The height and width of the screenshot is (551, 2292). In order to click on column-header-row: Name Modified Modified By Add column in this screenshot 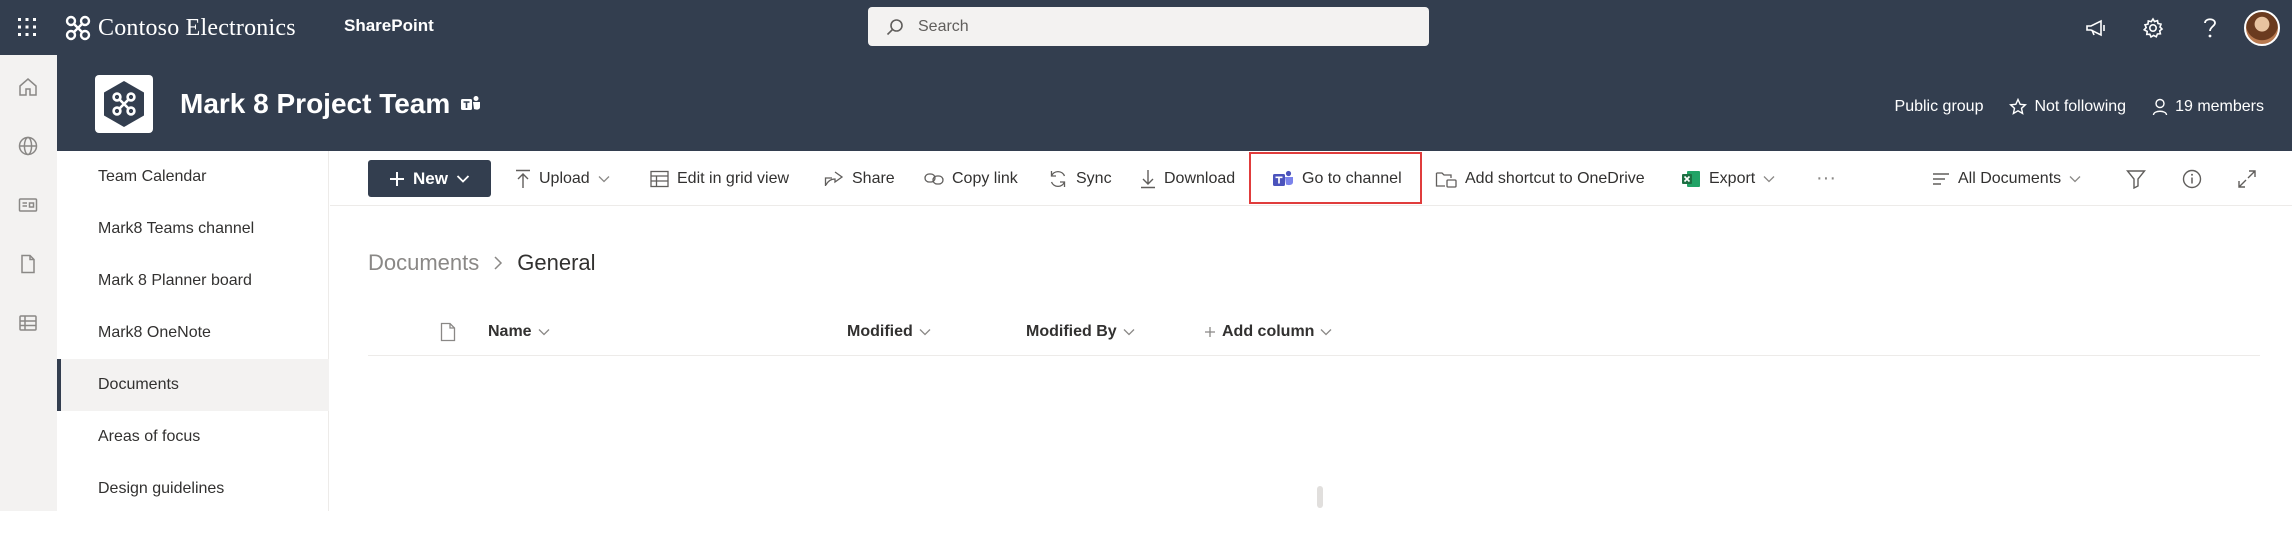, I will do `click(1314, 332)`.